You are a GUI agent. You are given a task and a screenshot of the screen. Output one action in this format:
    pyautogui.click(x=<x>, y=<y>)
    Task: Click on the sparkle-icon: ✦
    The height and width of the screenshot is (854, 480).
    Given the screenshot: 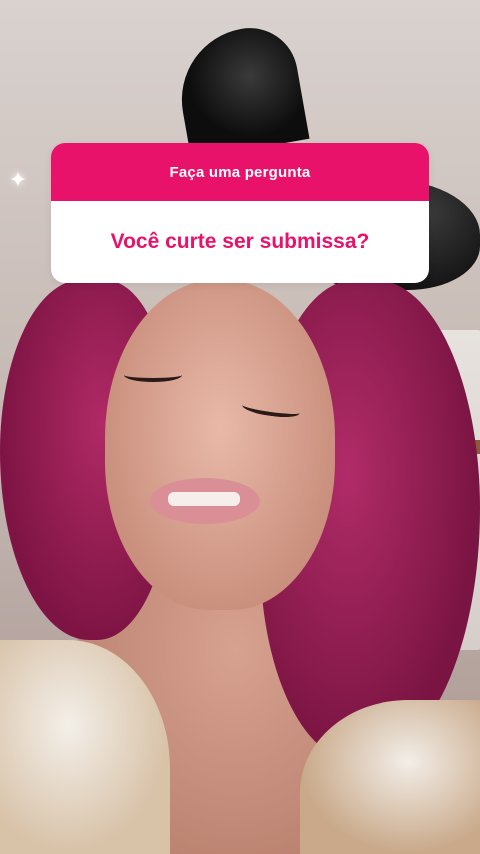 What is the action you would take?
    pyautogui.click(x=18, y=179)
    